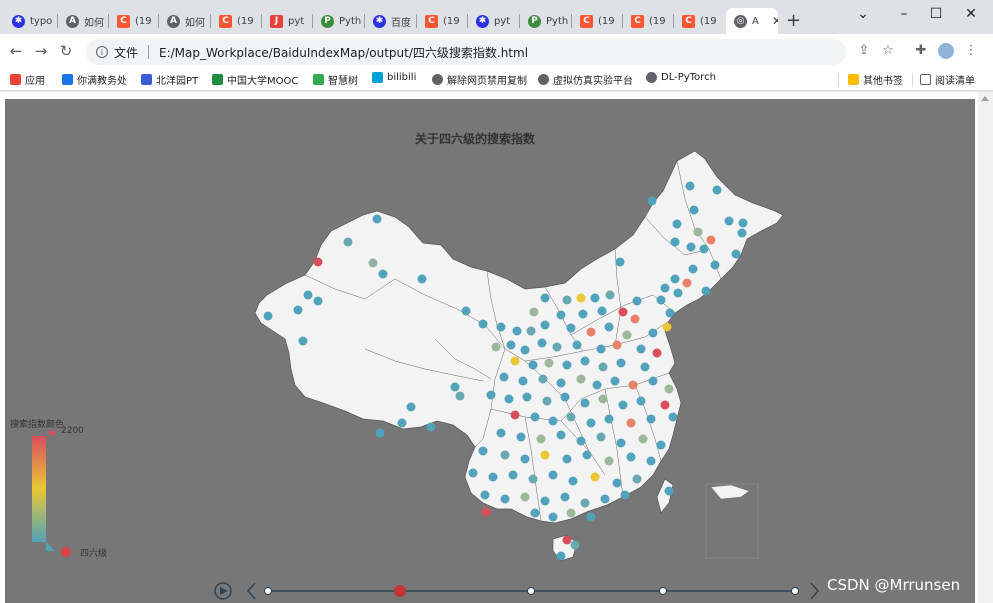 This screenshot has height=603, width=993. I want to click on reading-list: 阅读清单, so click(947, 79).